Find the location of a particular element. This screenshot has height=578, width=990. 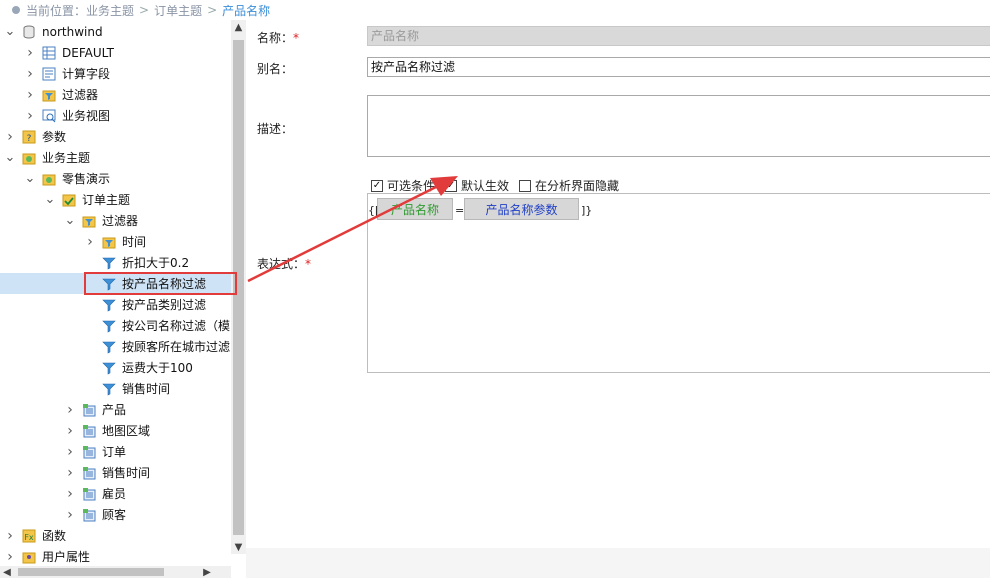

field-token: 产品名称 is located at coordinates (415, 209).